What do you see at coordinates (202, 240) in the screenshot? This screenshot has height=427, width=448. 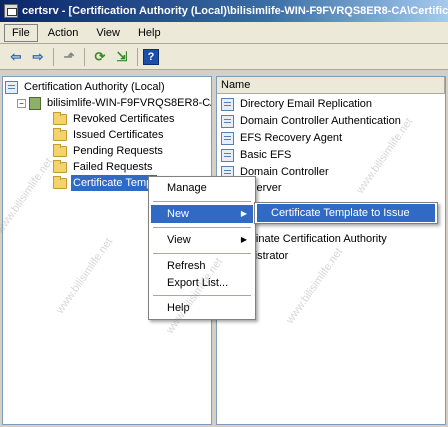 I see `context-menu-view: View ▶` at bounding box center [202, 240].